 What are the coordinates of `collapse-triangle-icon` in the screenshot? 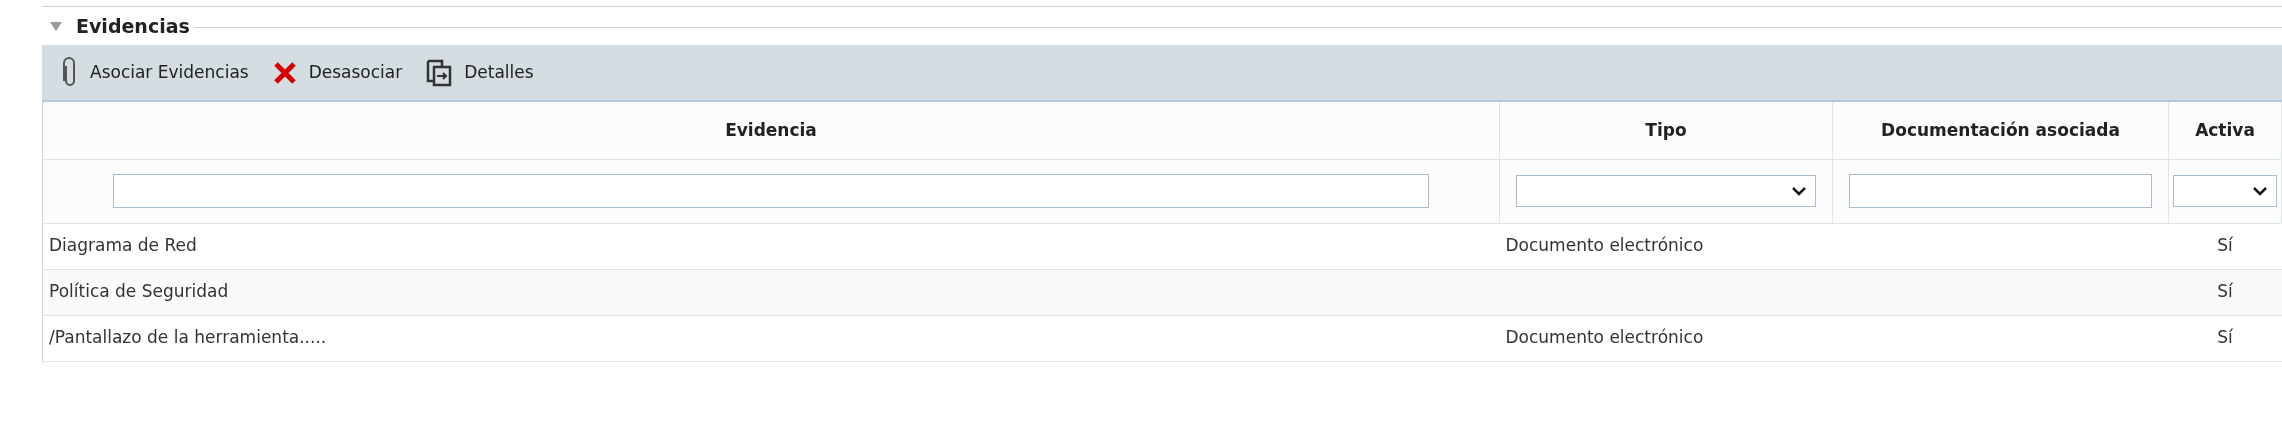 It's located at (56, 26).